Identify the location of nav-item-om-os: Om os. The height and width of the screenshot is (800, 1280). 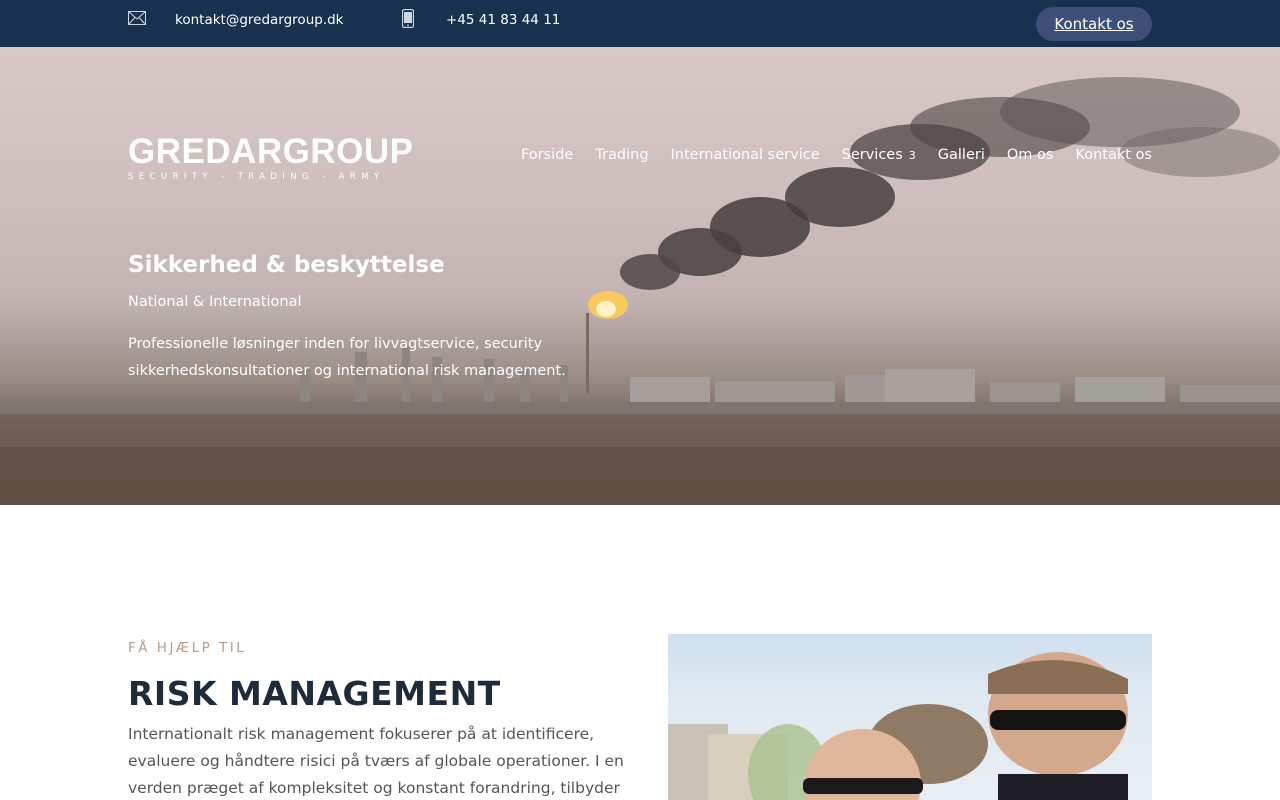
(1030, 155).